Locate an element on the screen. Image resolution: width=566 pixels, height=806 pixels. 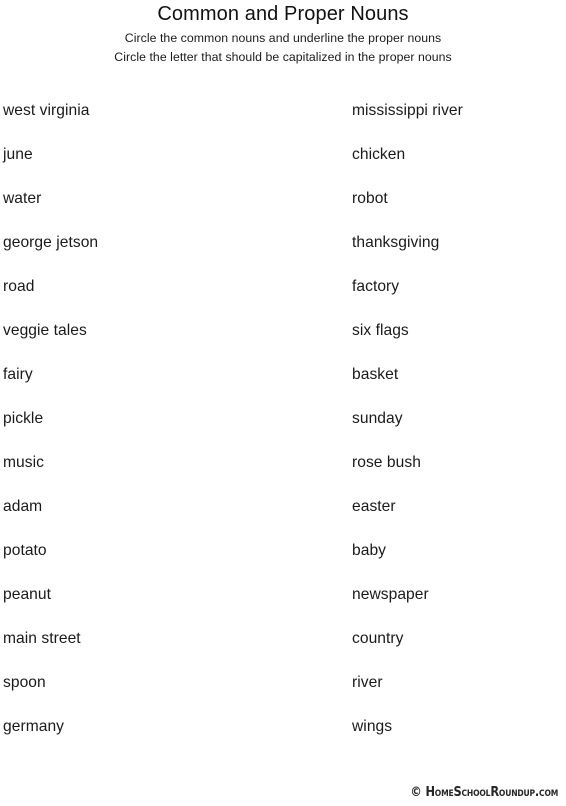
word-item: country is located at coordinates (457, 649).